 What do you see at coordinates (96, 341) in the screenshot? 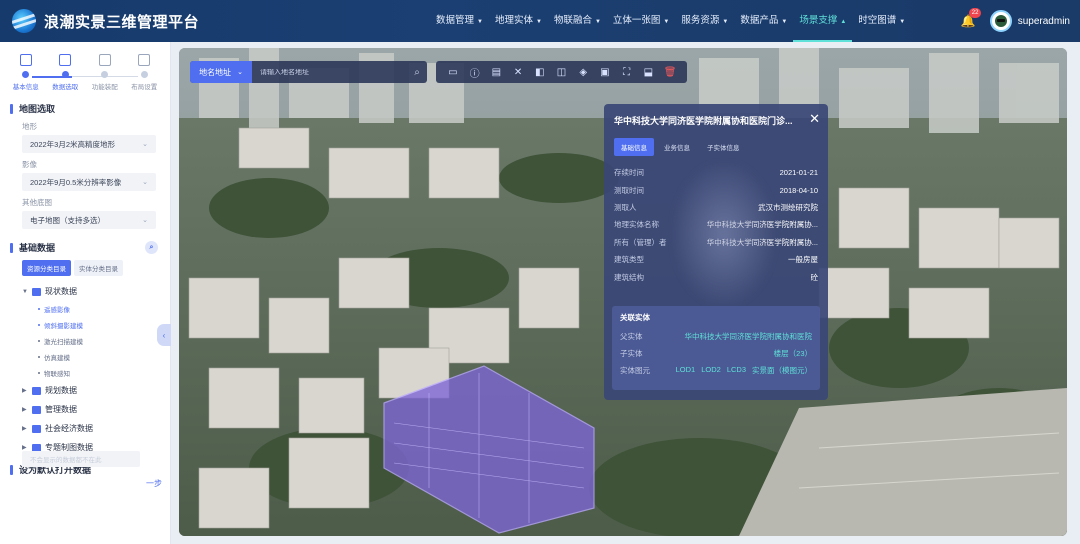
I see `tree-subitem-laser-scan: 激光扫描建模` at bounding box center [96, 341].